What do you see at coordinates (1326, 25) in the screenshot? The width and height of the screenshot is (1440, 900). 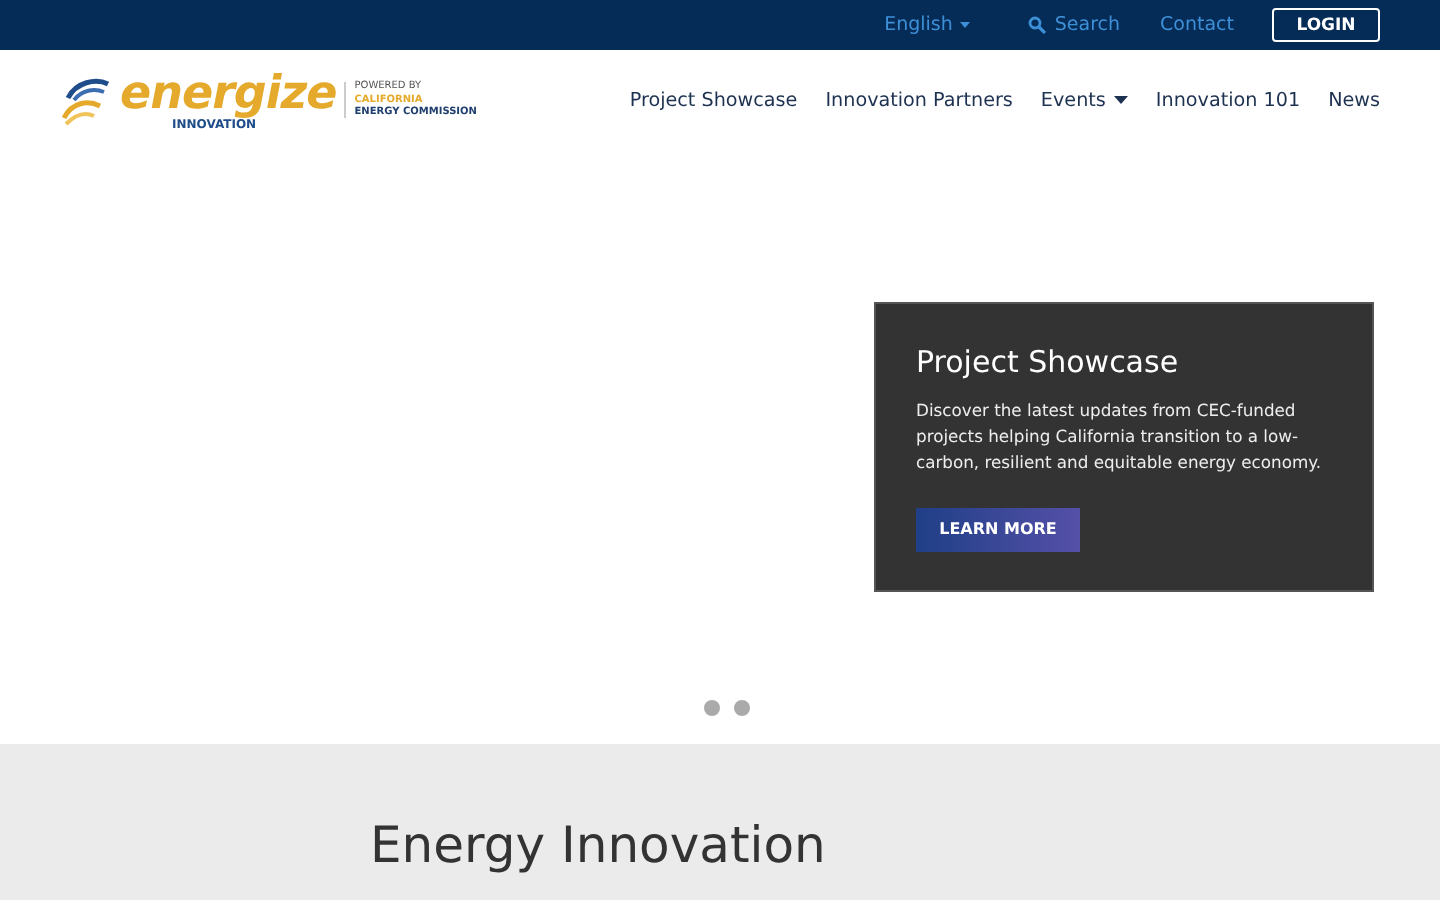 I see `login-button: LOGIN` at bounding box center [1326, 25].